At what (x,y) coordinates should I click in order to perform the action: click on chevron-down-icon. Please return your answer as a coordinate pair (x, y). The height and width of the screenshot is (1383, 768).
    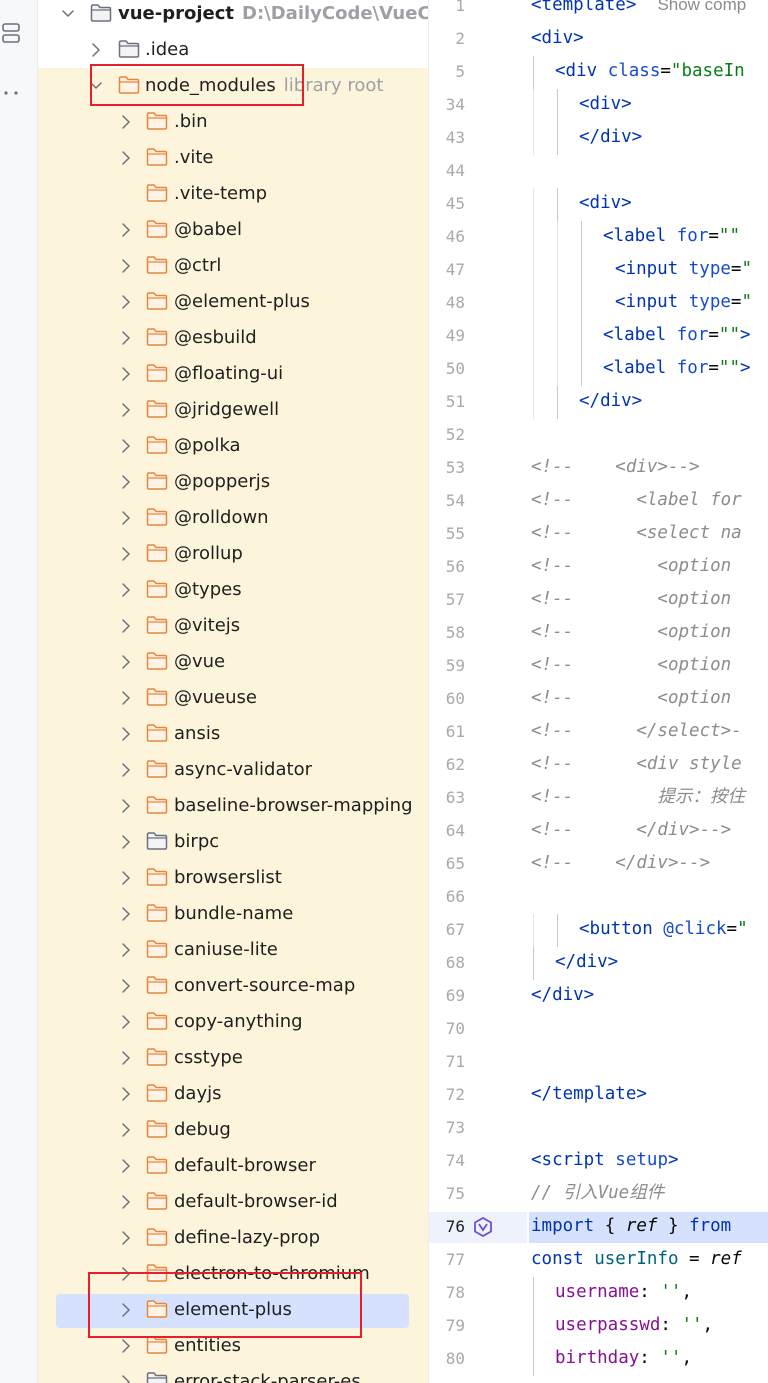
    Looking at the image, I should click on (68, 14).